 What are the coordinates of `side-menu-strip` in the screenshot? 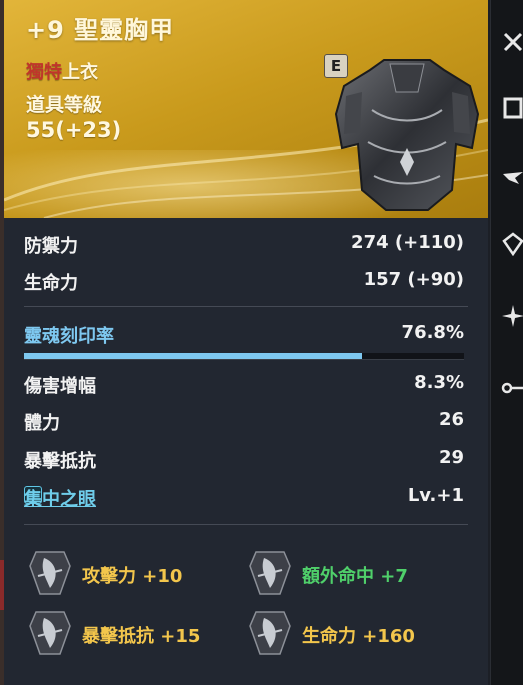 It's located at (506, 342).